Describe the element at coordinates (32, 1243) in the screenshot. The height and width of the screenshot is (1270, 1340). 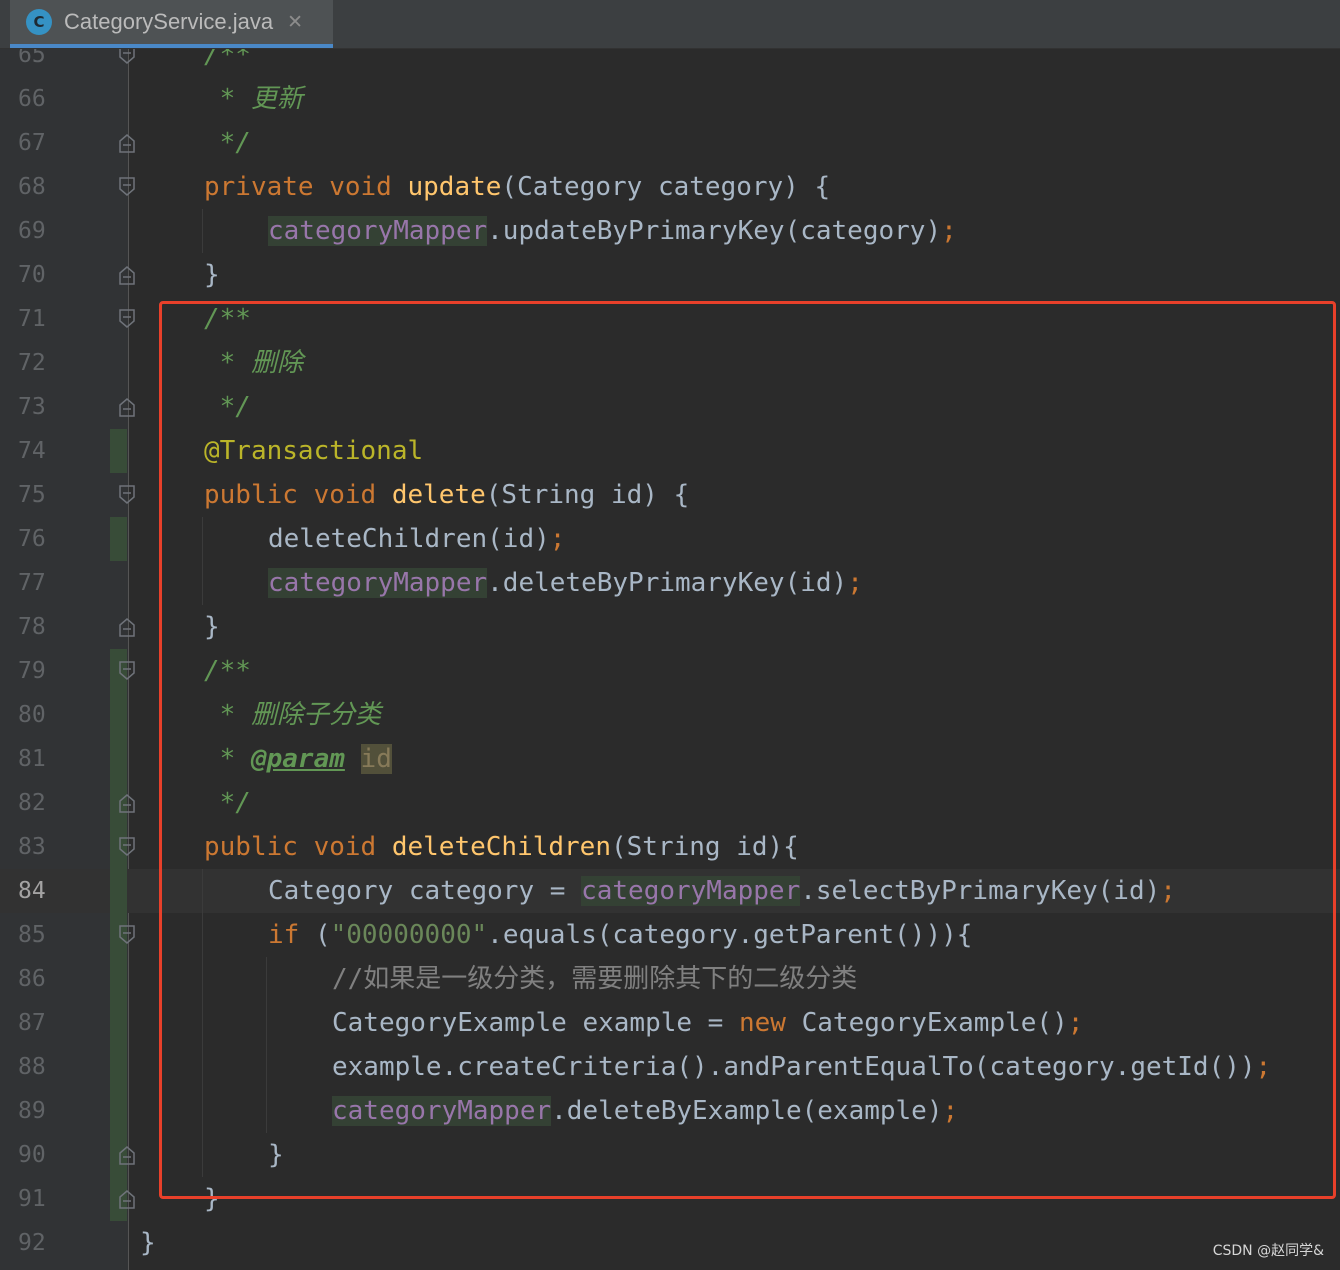
I see `line-number: 92` at that location.